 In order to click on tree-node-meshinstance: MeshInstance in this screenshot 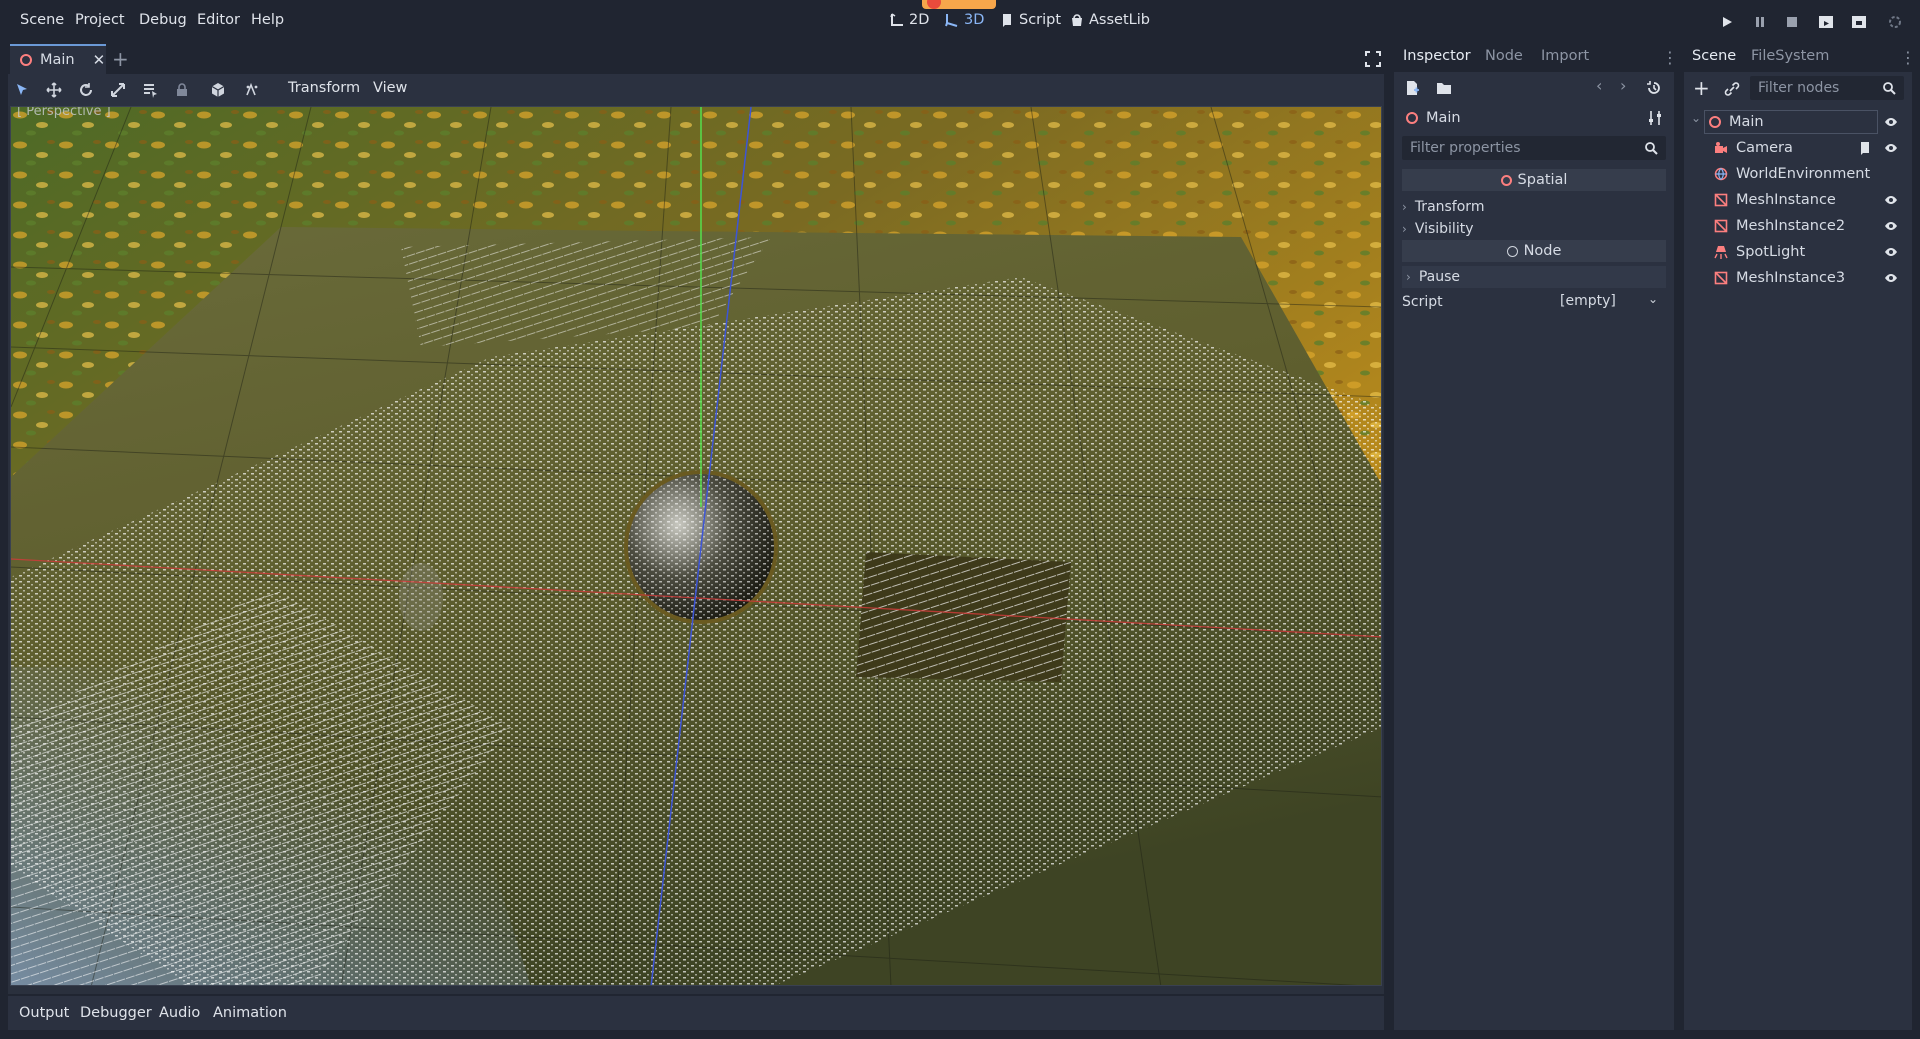, I will do `click(1812, 200)`.